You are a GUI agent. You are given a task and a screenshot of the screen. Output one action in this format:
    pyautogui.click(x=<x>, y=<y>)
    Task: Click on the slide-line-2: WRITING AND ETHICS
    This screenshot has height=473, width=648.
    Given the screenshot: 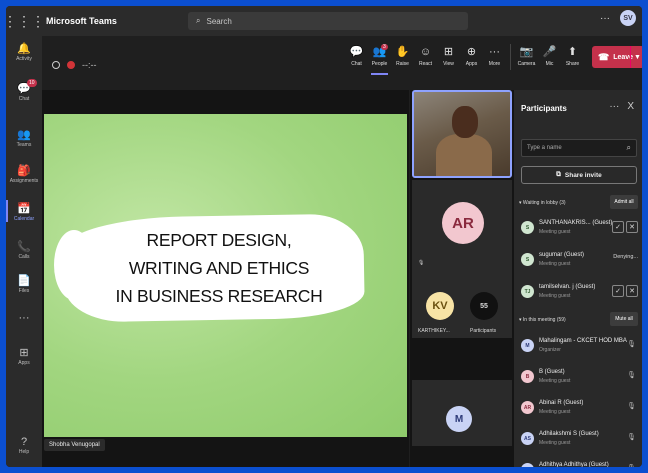 What is the action you would take?
    pyautogui.click(x=219, y=268)
    